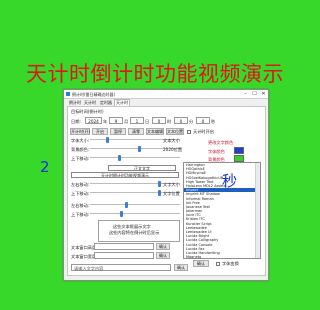  I want to click on year-unit: 年, so click(105, 121).